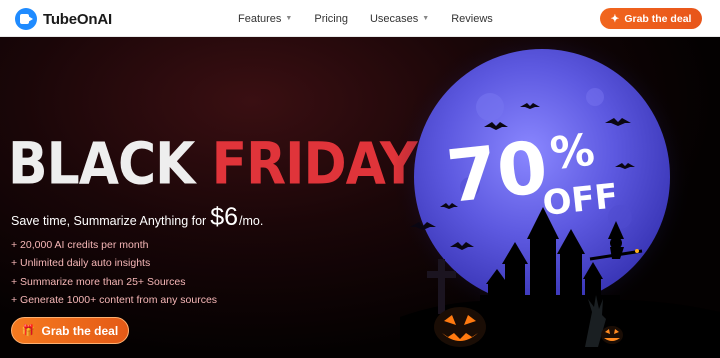 Image resolution: width=720 pixels, height=358 pixels. I want to click on brand-name: TubeOnAI, so click(77, 19).